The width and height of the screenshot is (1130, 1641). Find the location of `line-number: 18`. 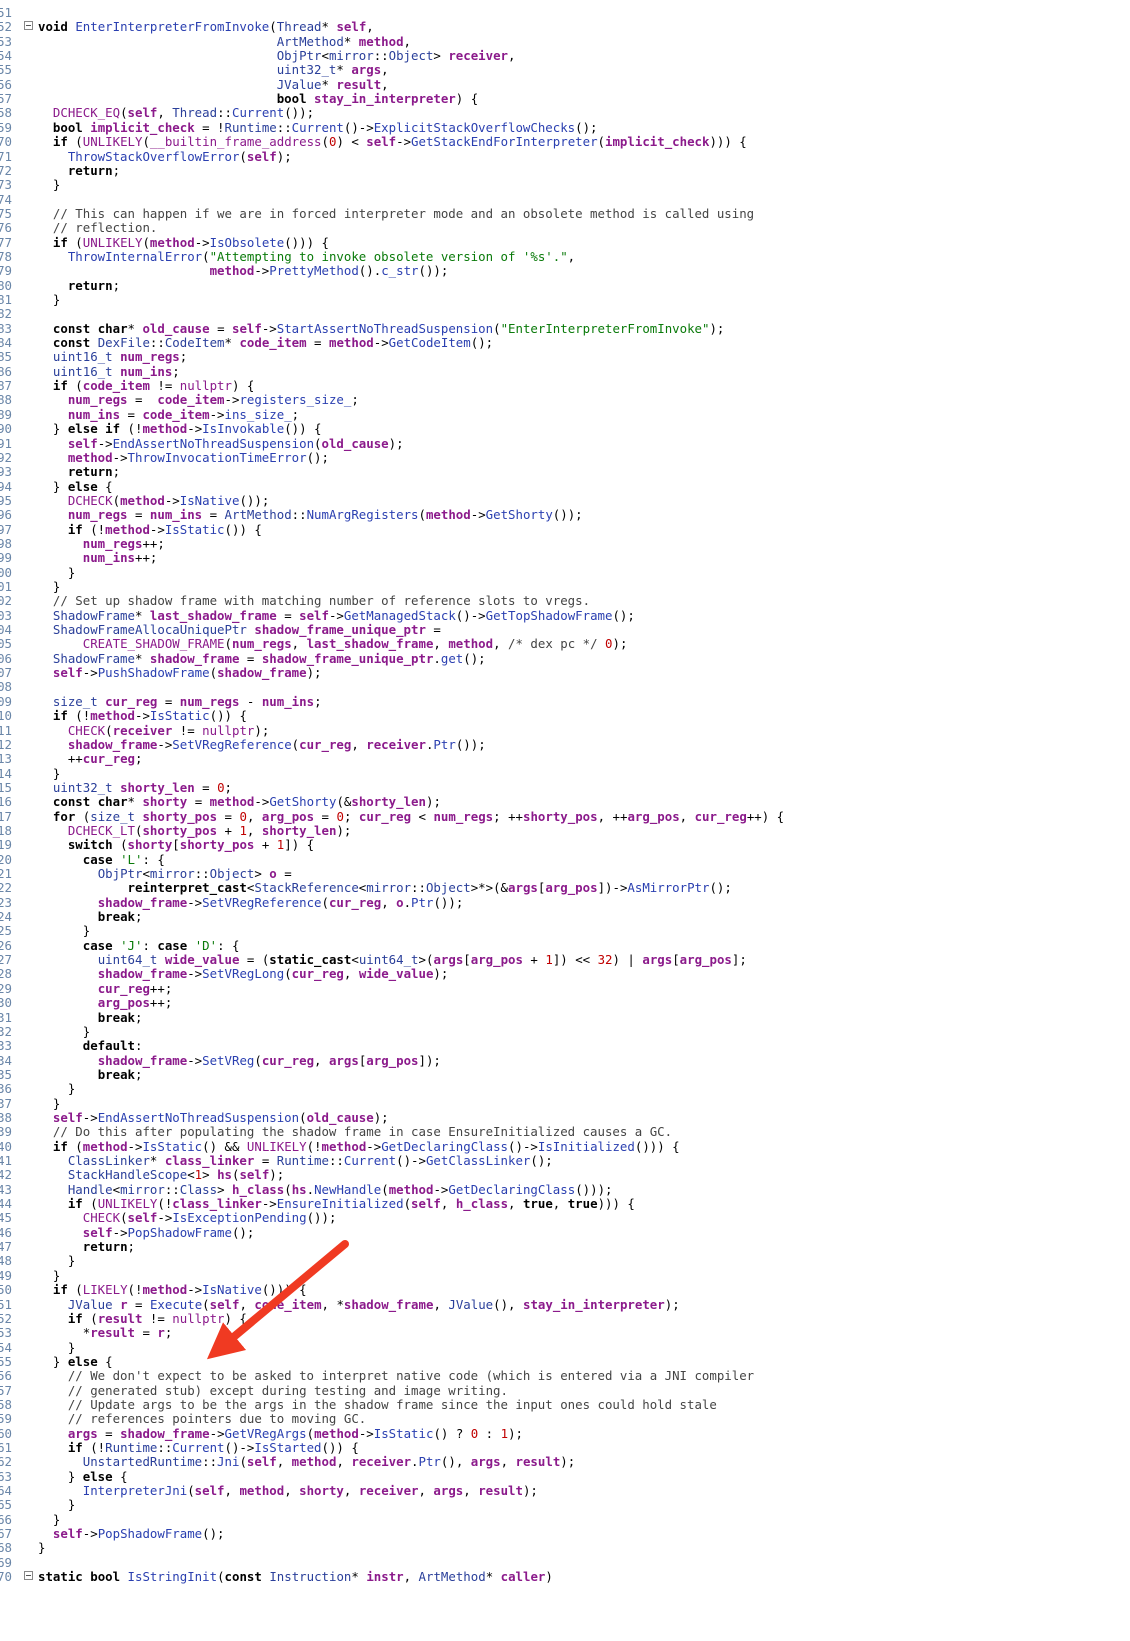

line-number: 18 is located at coordinates (6, 830).